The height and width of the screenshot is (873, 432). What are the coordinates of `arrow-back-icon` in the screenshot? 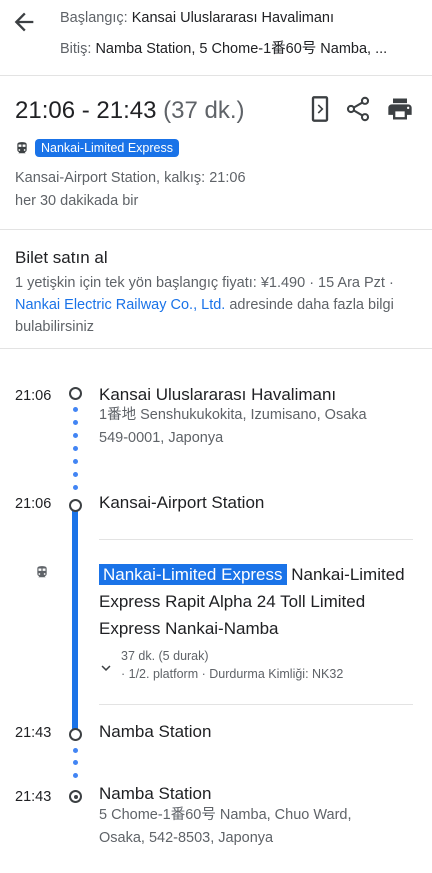 It's located at (24, 22).